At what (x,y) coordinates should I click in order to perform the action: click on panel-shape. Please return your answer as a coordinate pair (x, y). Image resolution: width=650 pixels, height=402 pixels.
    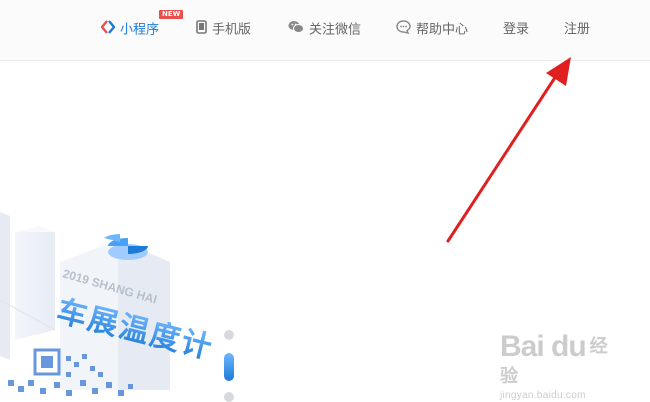
    Looking at the image, I should click on (35, 286).